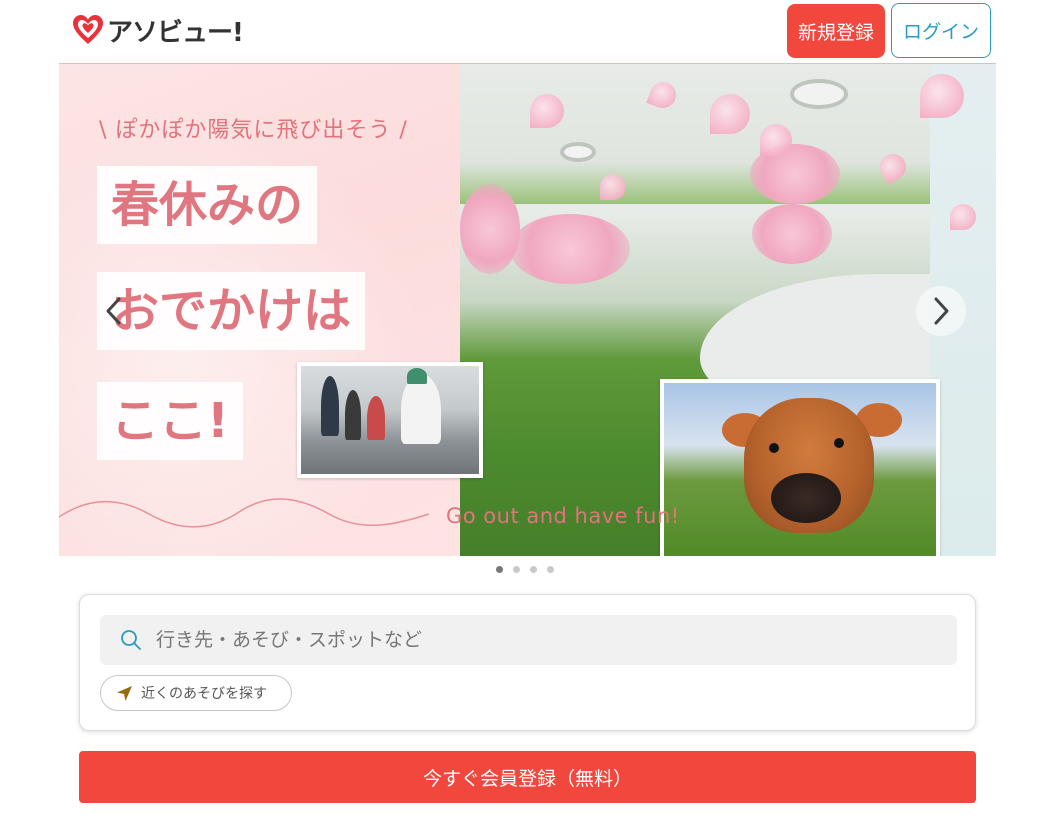 The height and width of the screenshot is (821, 1045). I want to click on site-logo: アソビュー!, so click(157, 30).